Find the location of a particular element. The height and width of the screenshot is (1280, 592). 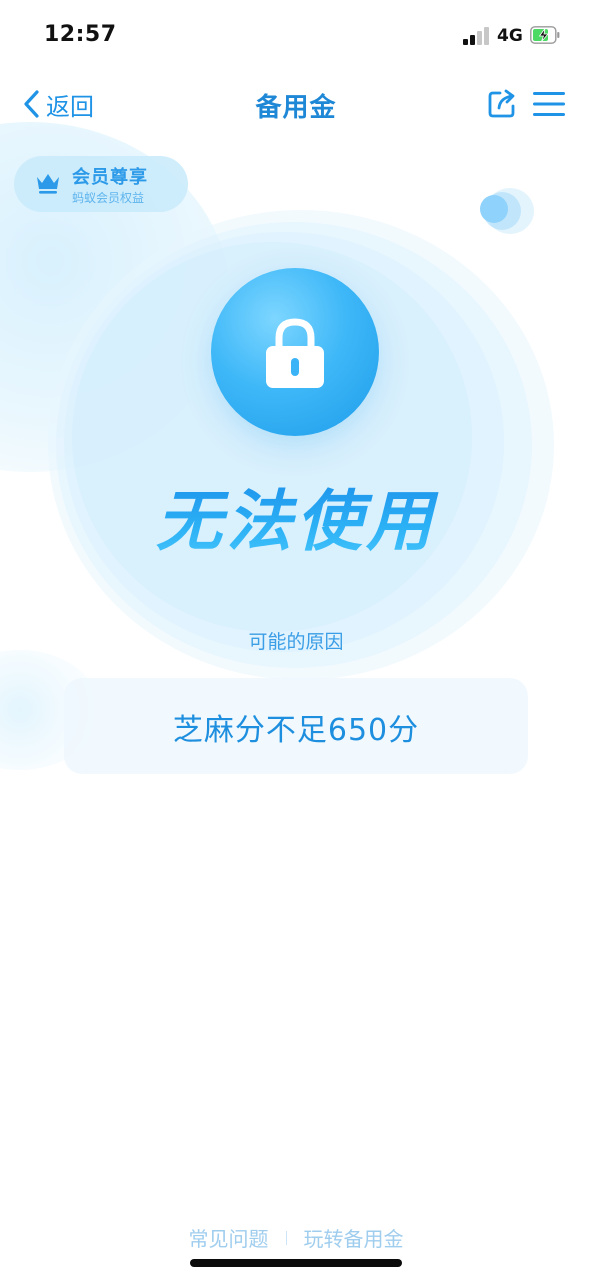

share-icon is located at coordinates (502, 104).